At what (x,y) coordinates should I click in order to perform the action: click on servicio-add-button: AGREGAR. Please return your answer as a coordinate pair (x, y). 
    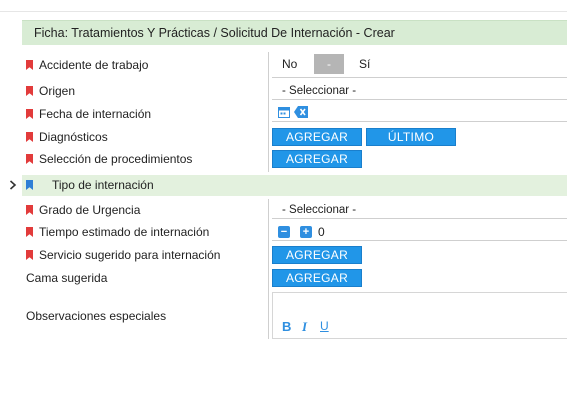
    Looking at the image, I should click on (317, 255).